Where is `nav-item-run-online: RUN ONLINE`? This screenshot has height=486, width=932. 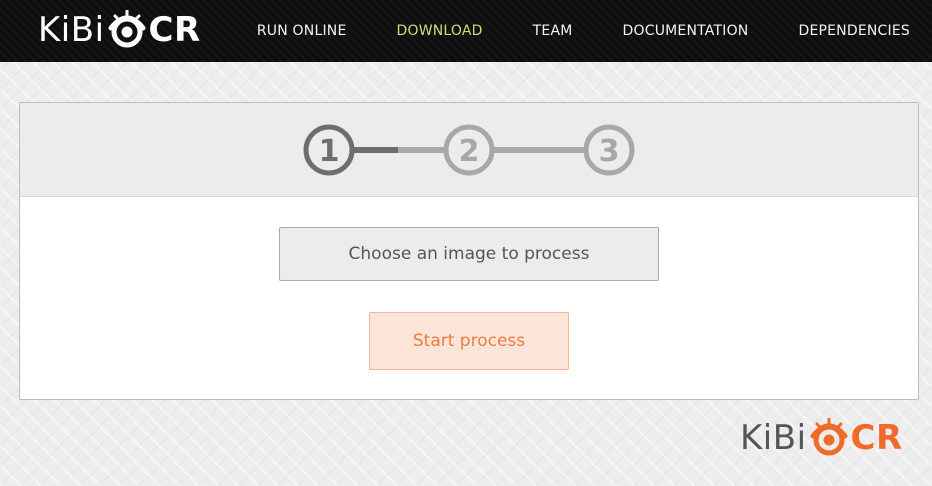 nav-item-run-online: RUN ONLINE is located at coordinates (302, 31).